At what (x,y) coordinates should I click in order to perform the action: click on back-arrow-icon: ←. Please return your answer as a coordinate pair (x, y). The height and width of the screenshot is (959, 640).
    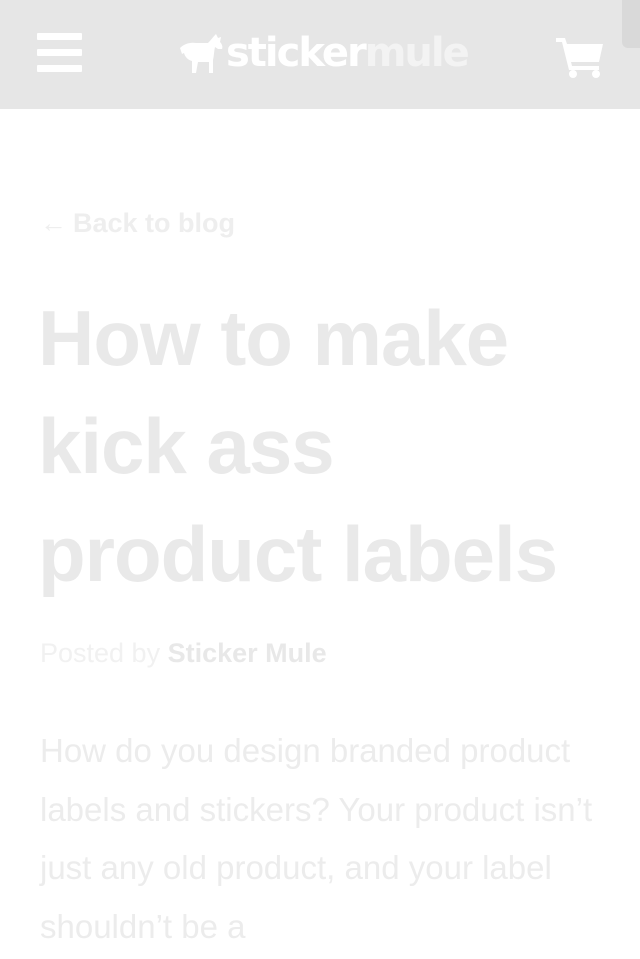
    Looking at the image, I should click on (53, 223).